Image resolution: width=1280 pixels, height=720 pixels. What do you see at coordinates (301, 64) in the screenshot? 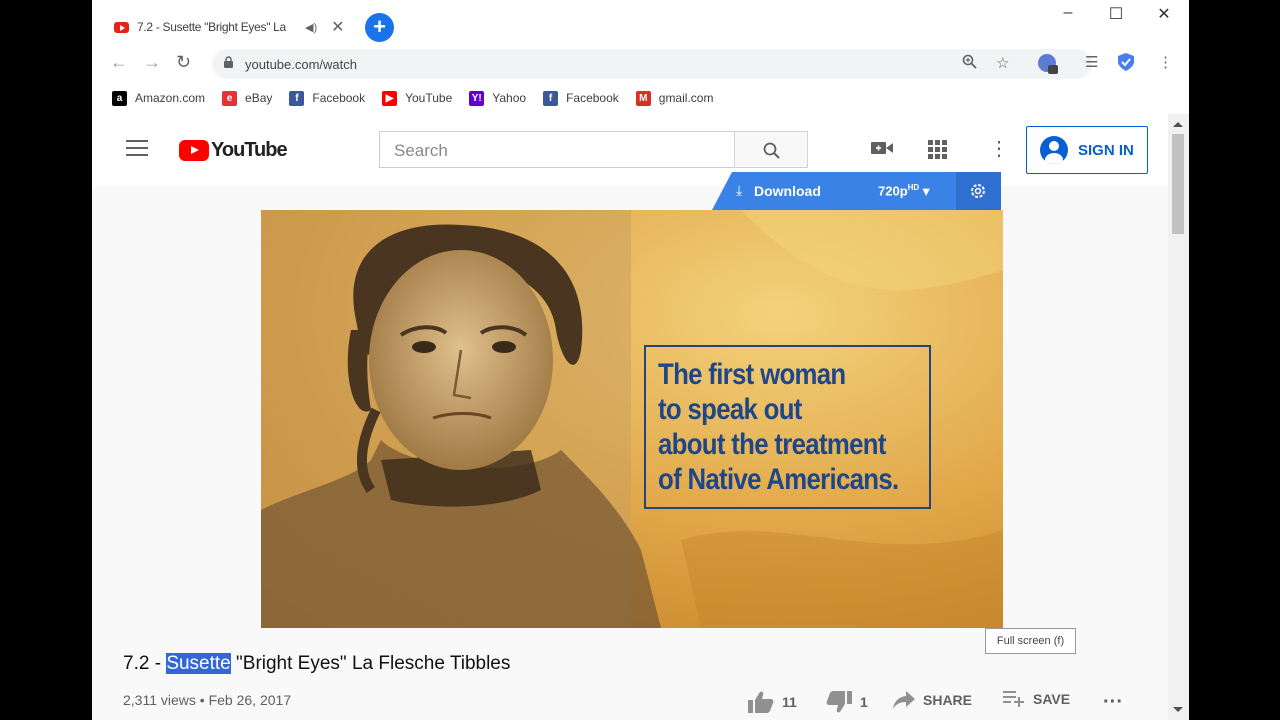
I see `url-text: youtube.com/watch` at bounding box center [301, 64].